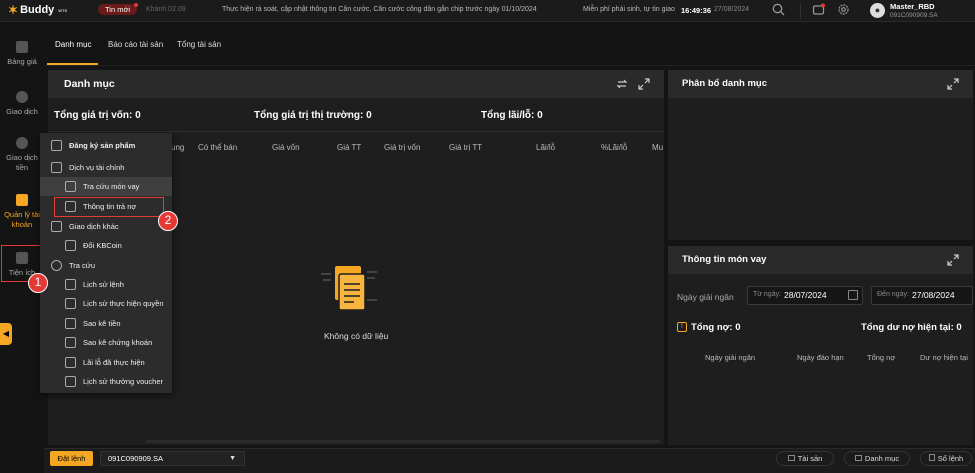  Describe the element at coordinates (70, 245) in the screenshot. I see `kbcoin-icon` at that location.